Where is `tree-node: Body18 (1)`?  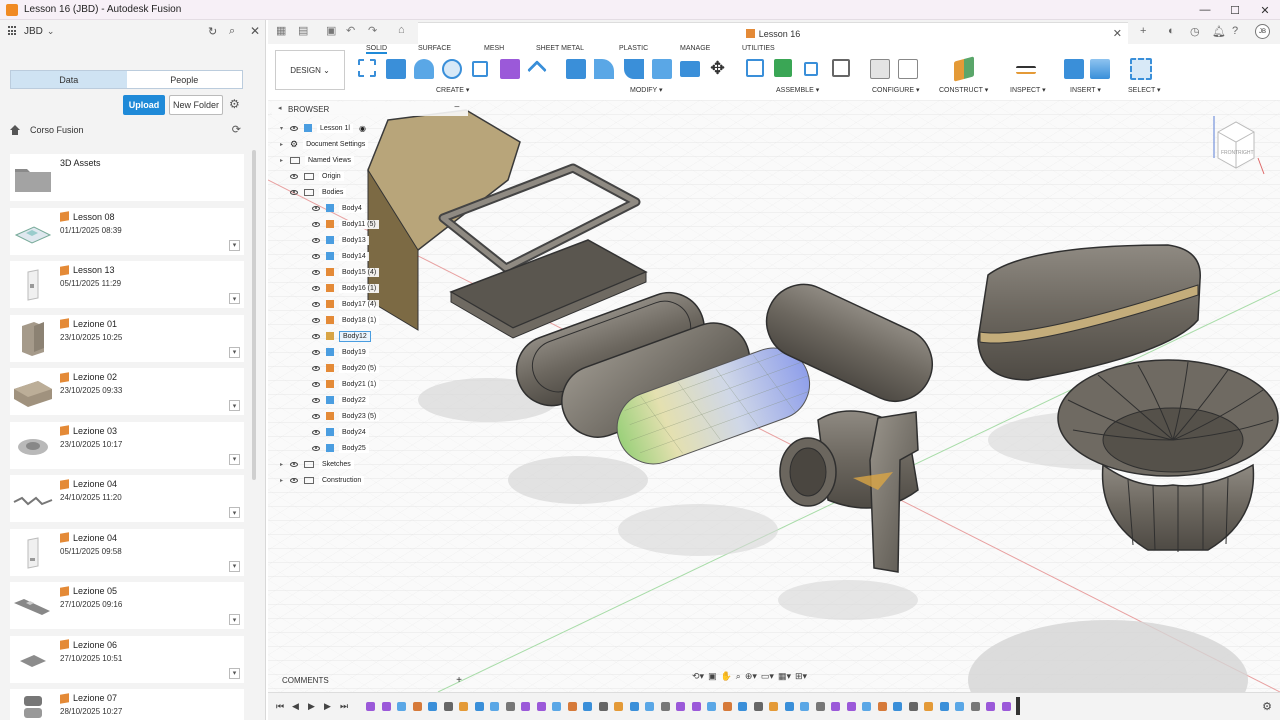
tree-node: Body18 (1) is located at coordinates (341, 320).